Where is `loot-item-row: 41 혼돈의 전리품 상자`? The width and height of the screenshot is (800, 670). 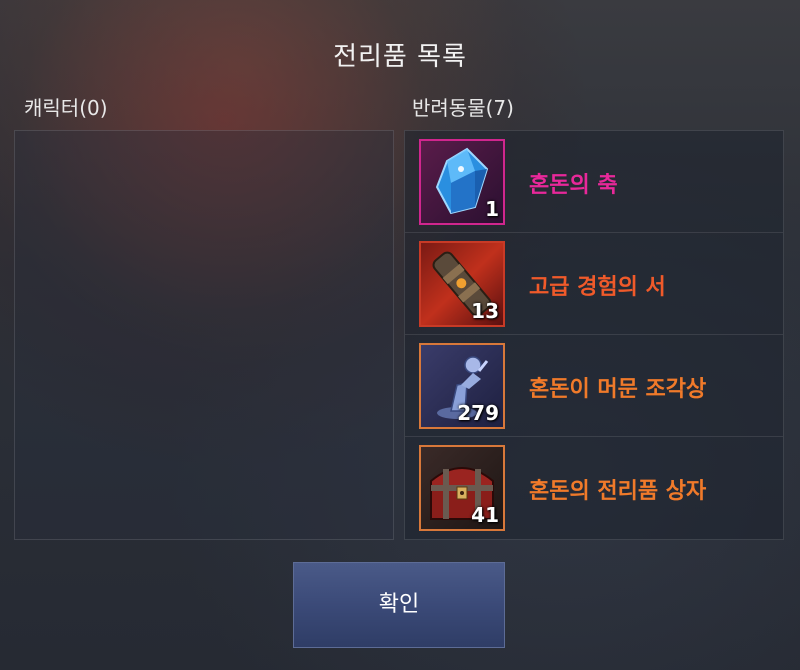 loot-item-row: 41 혼돈의 전리품 상자 is located at coordinates (594, 488).